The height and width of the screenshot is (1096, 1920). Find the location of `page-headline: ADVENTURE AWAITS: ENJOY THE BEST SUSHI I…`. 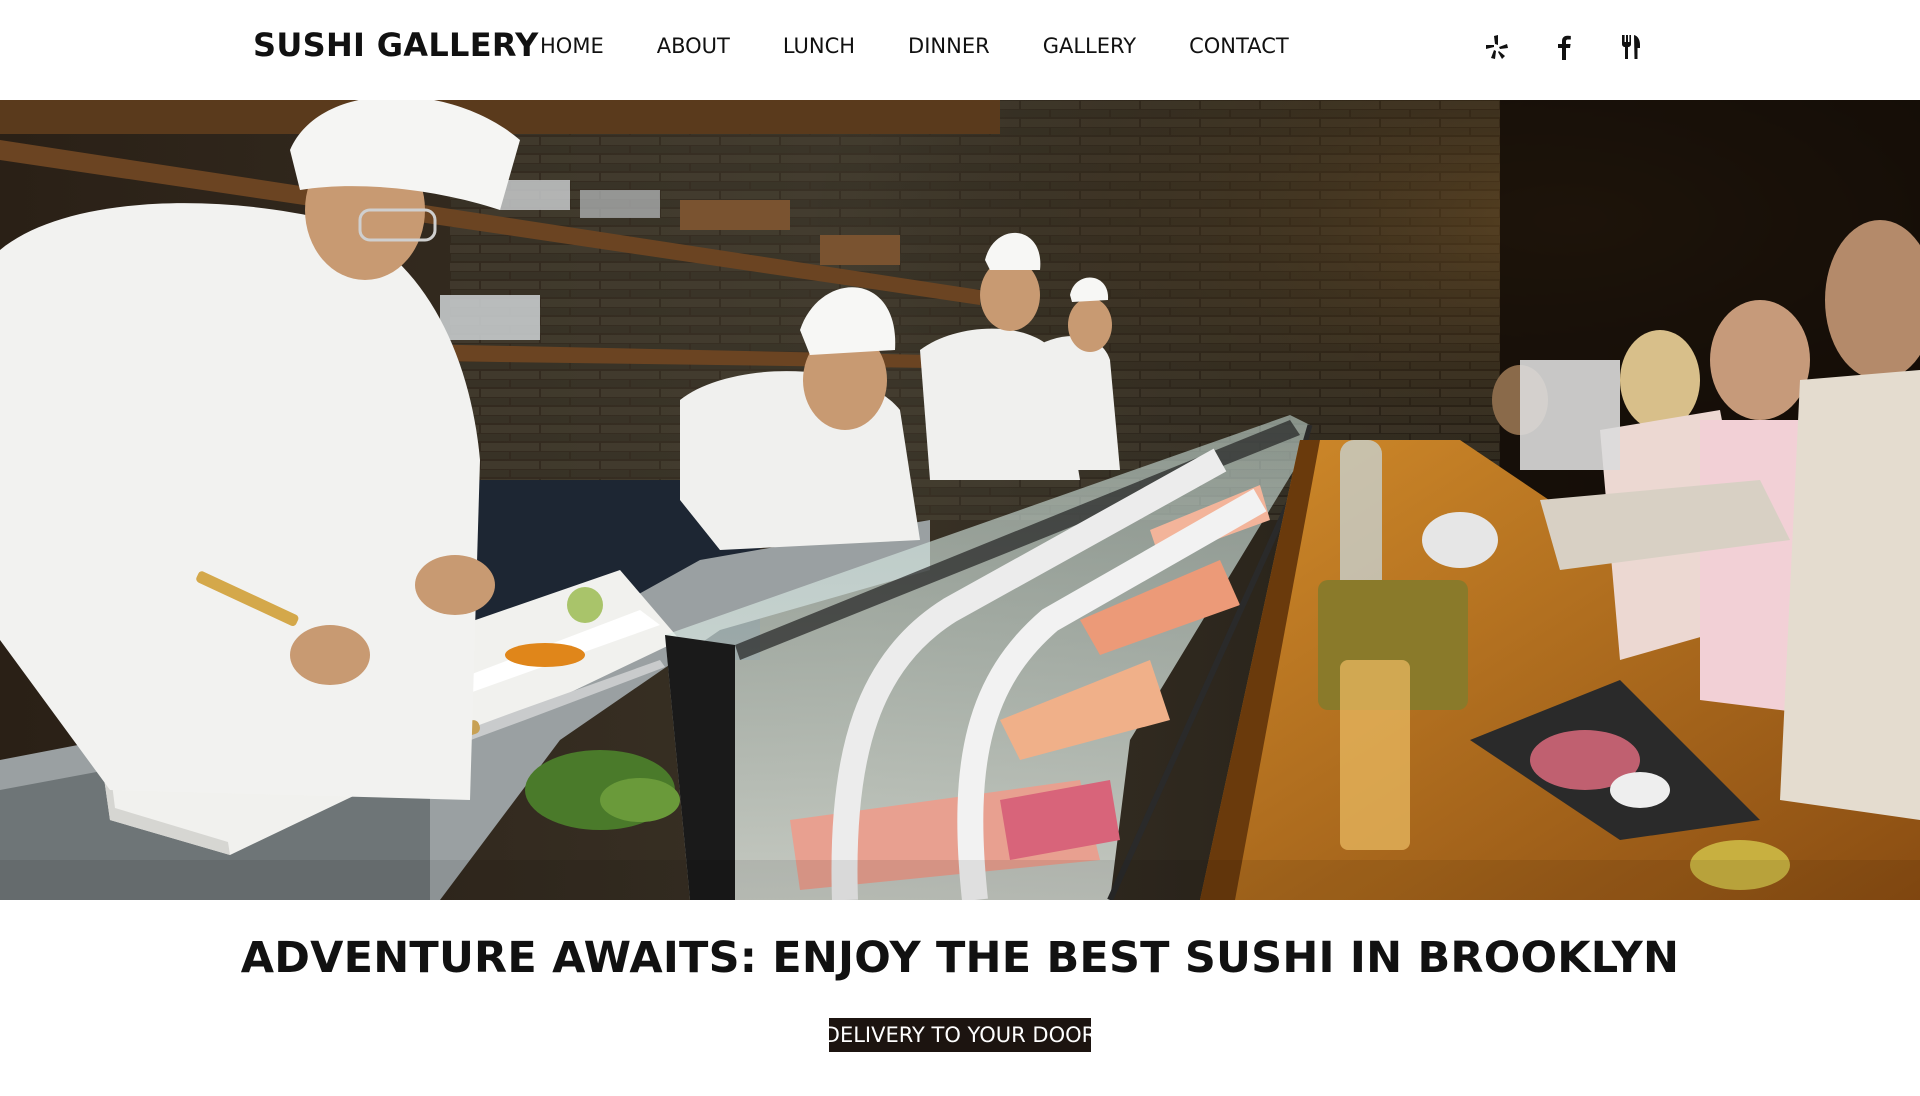

page-headline: ADVENTURE AWAITS: ENJOY THE BEST SUSHI I… is located at coordinates (960, 958).